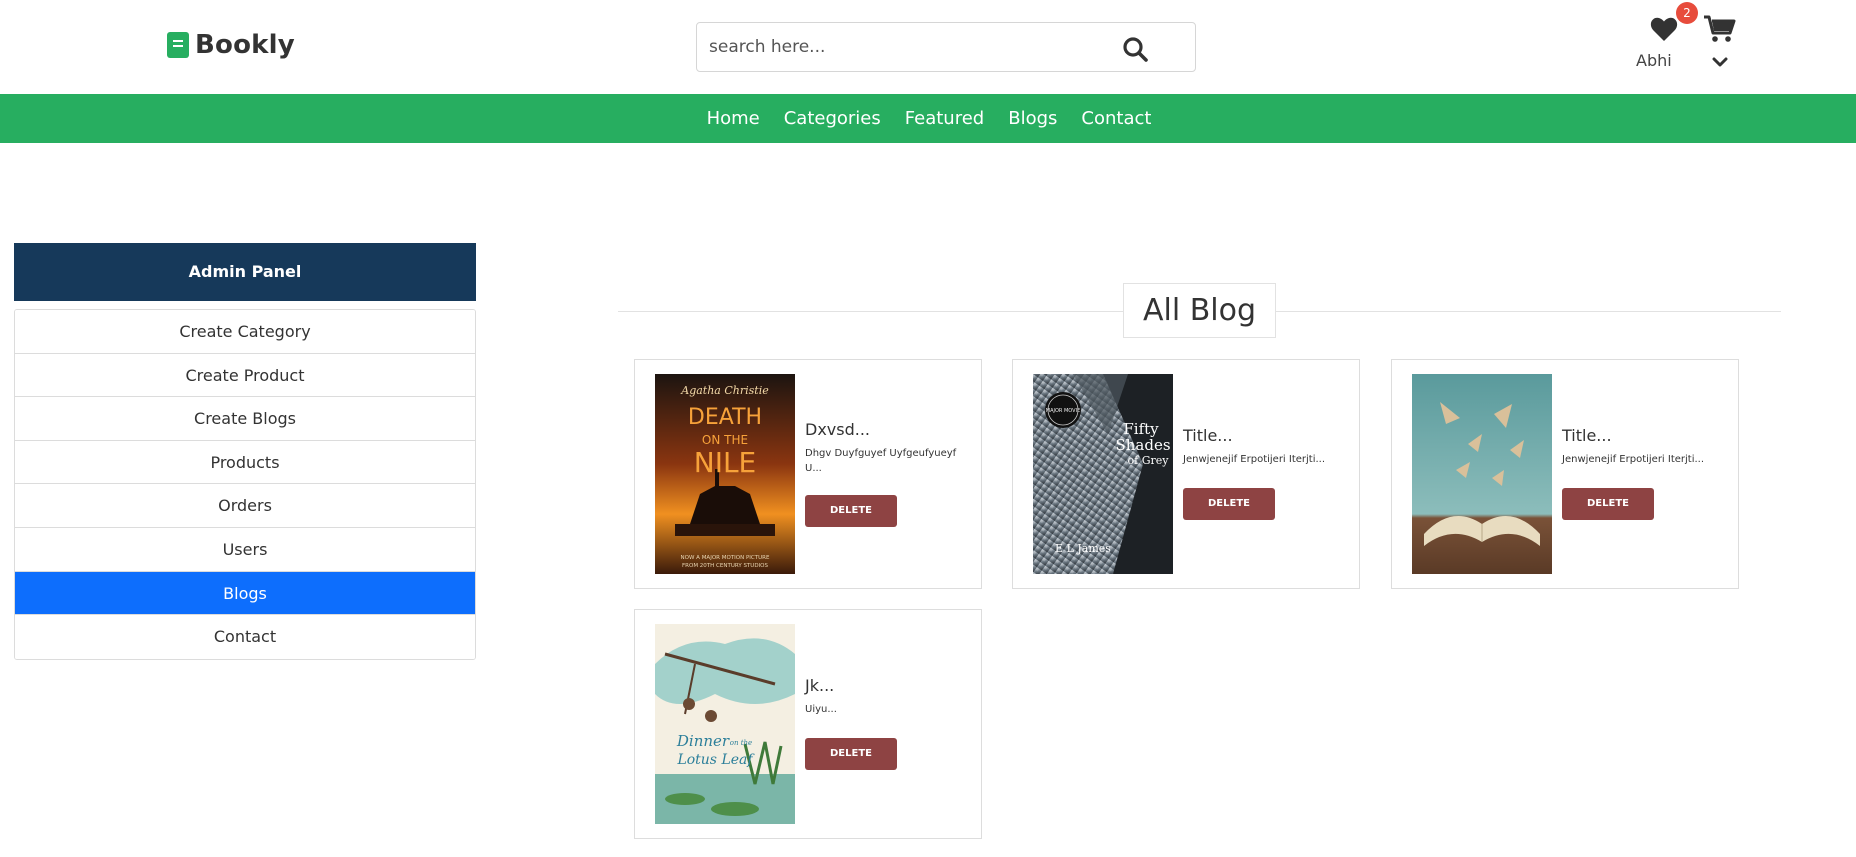  Describe the element at coordinates (245, 45) in the screenshot. I see `logo-text: Bookly` at that location.